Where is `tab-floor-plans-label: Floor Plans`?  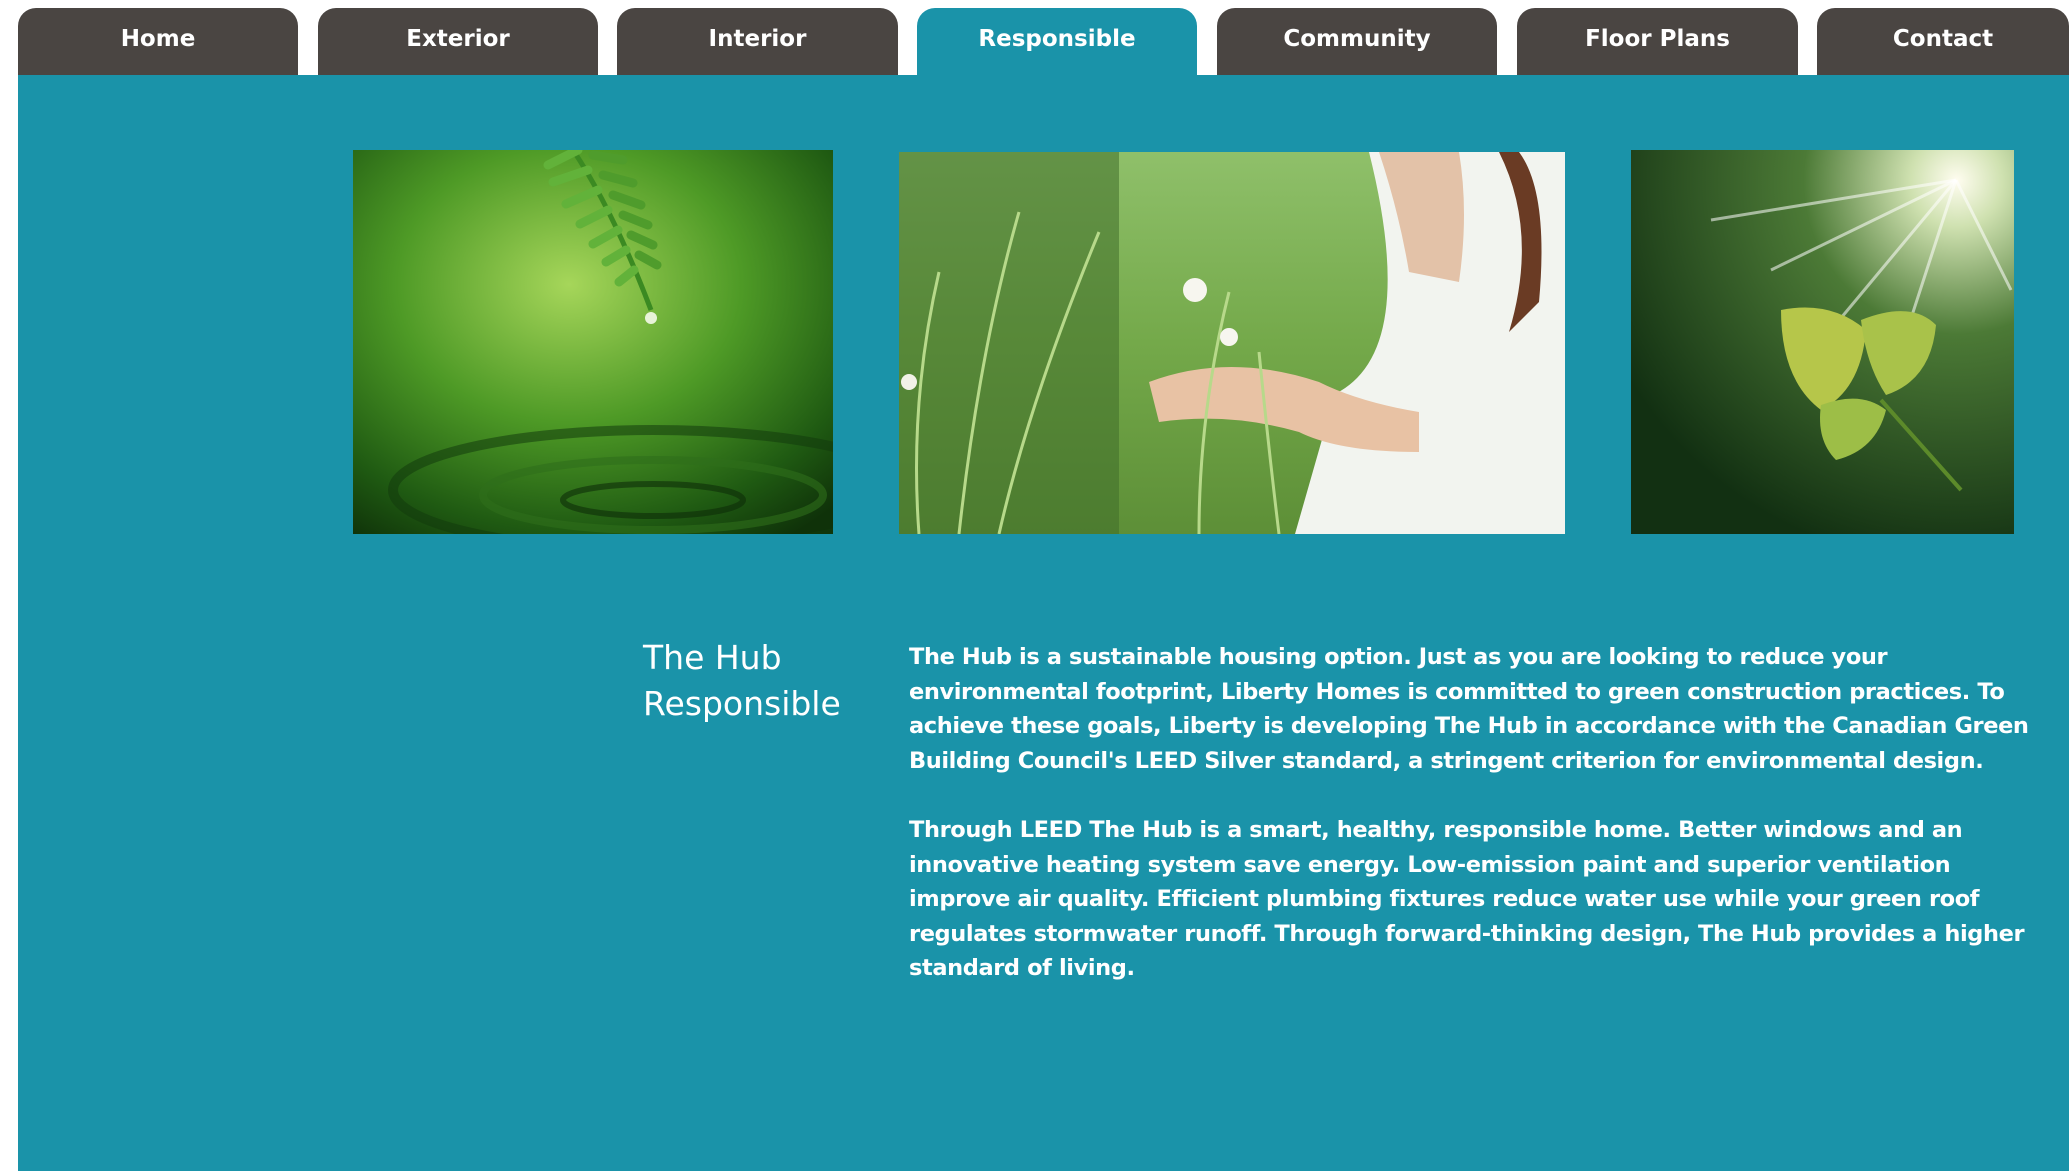
tab-floor-plans-label: Floor Plans is located at coordinates (1657, 39).